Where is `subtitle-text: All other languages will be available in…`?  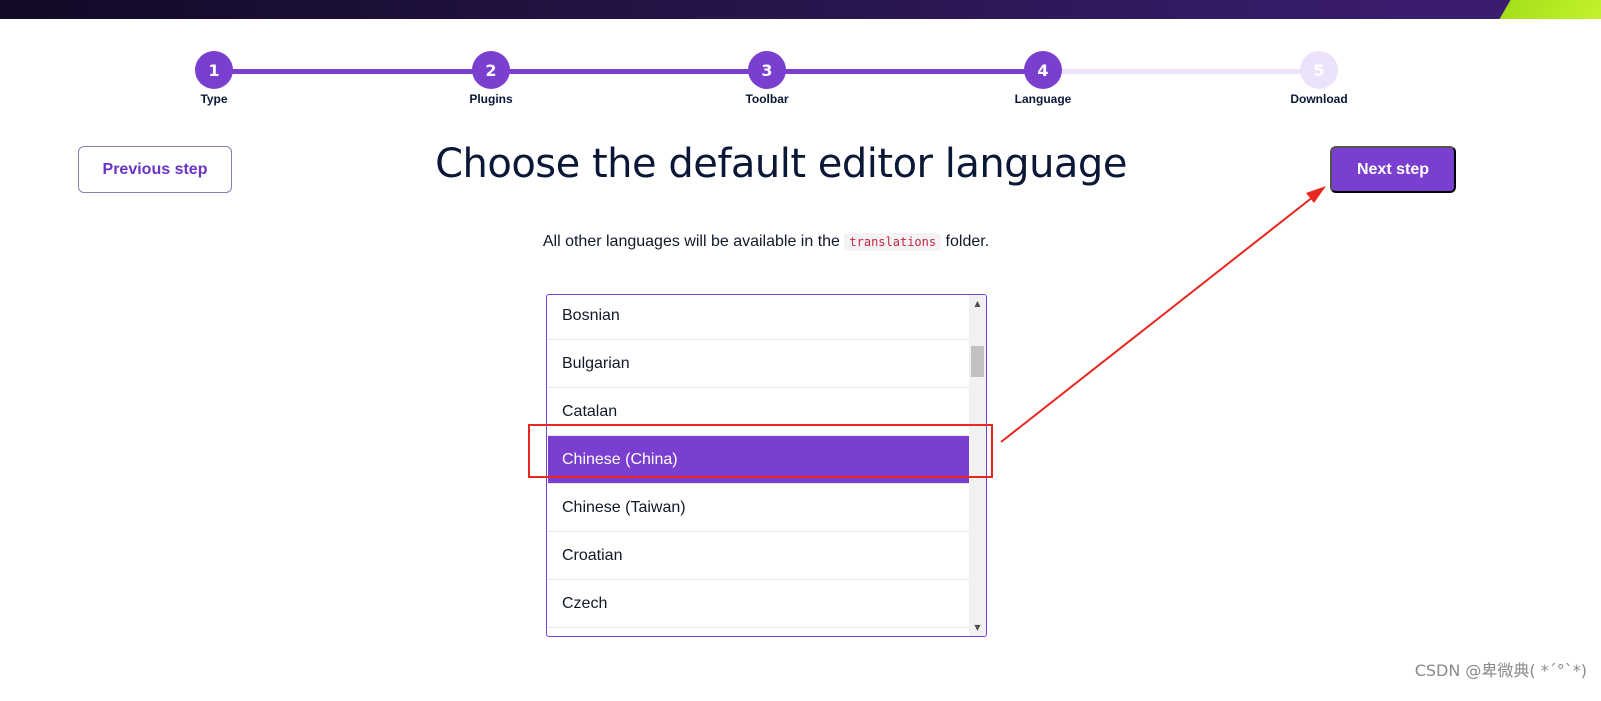 subtitle-text: All other languages will be available in… is located at coordinates (691, 241).